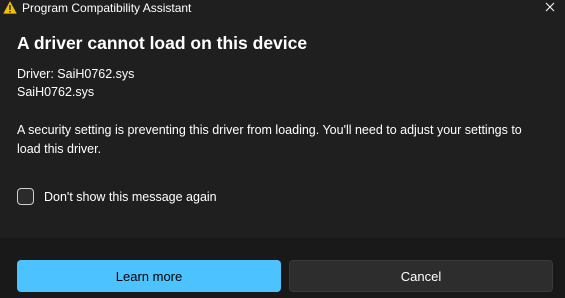  I want to click on warning-icon, so click(10, 7).